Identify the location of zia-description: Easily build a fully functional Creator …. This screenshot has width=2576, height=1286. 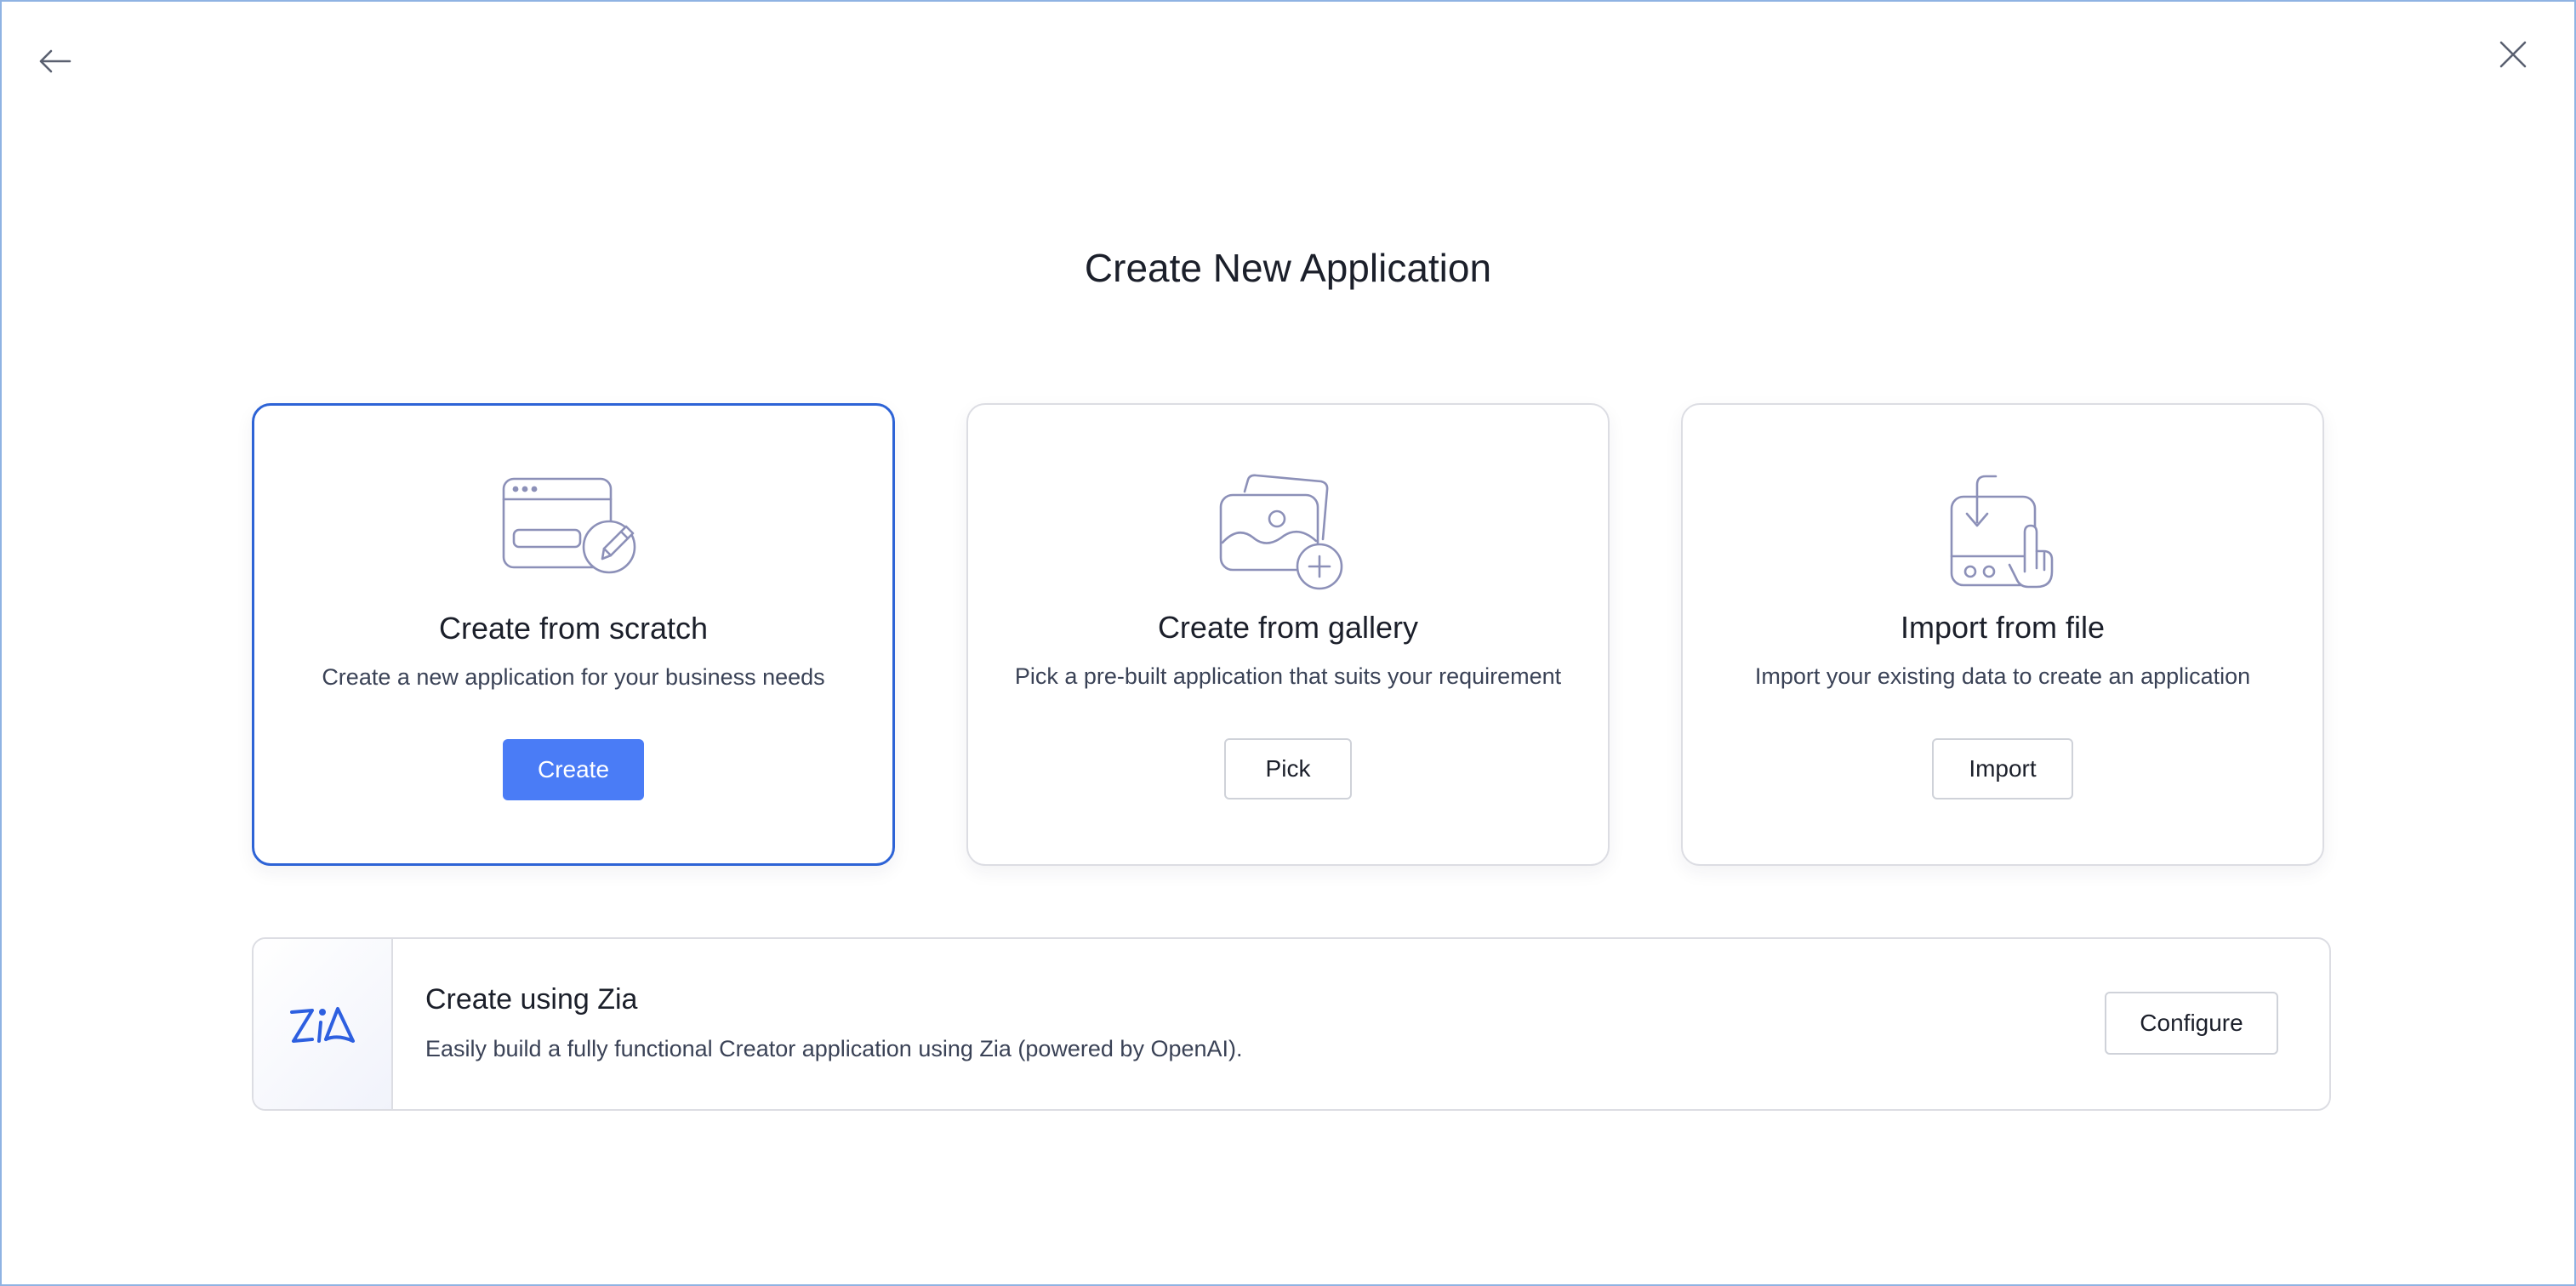
(834, 1049).